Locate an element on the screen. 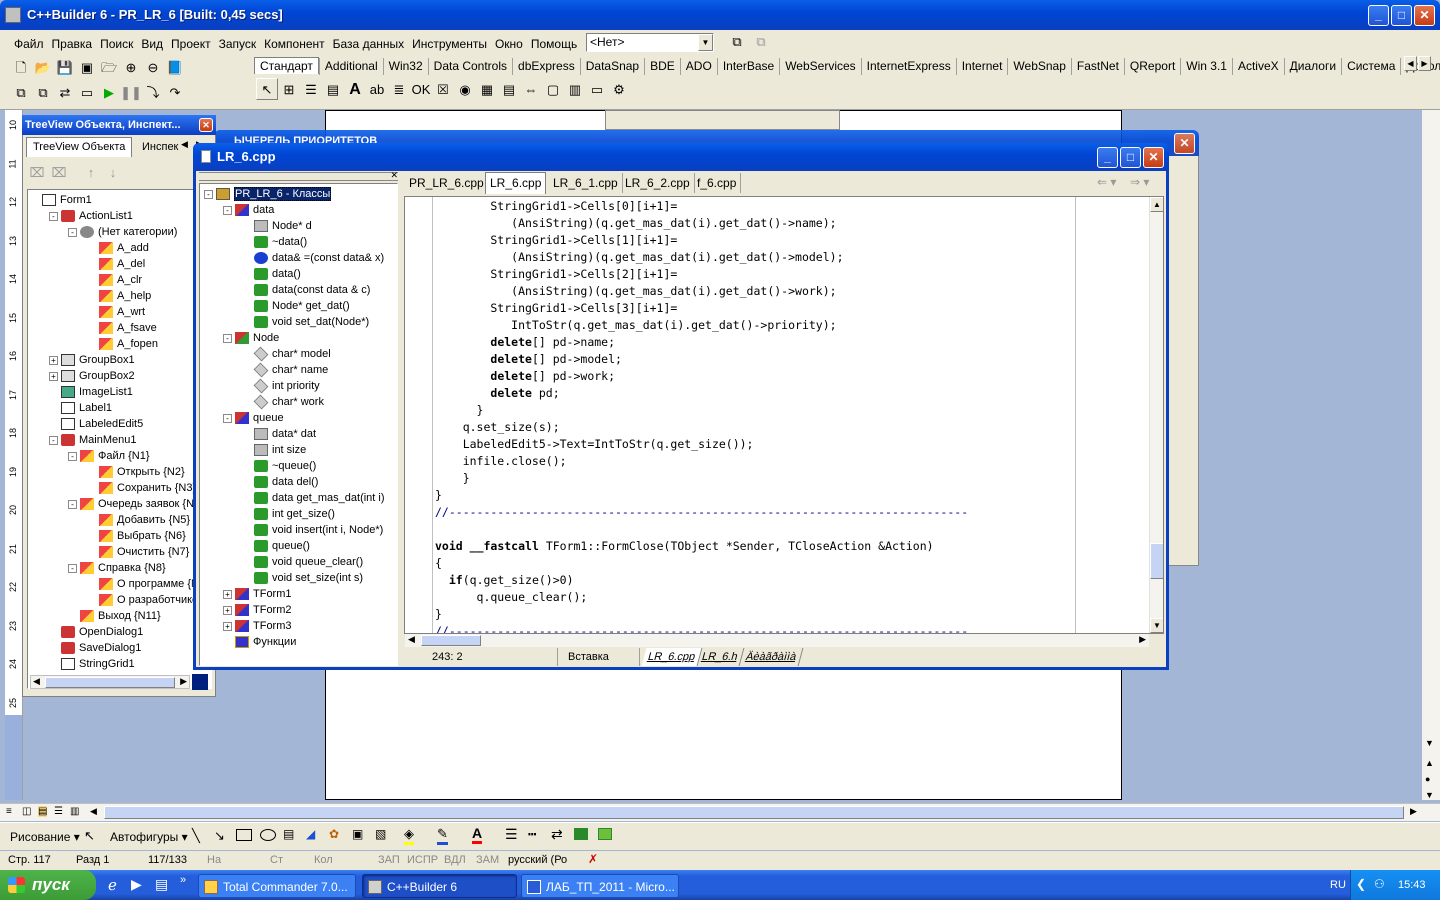 The width and height of the screenshot is (1440, 900). font-color-icon: A is located at coordinates (477, 834).